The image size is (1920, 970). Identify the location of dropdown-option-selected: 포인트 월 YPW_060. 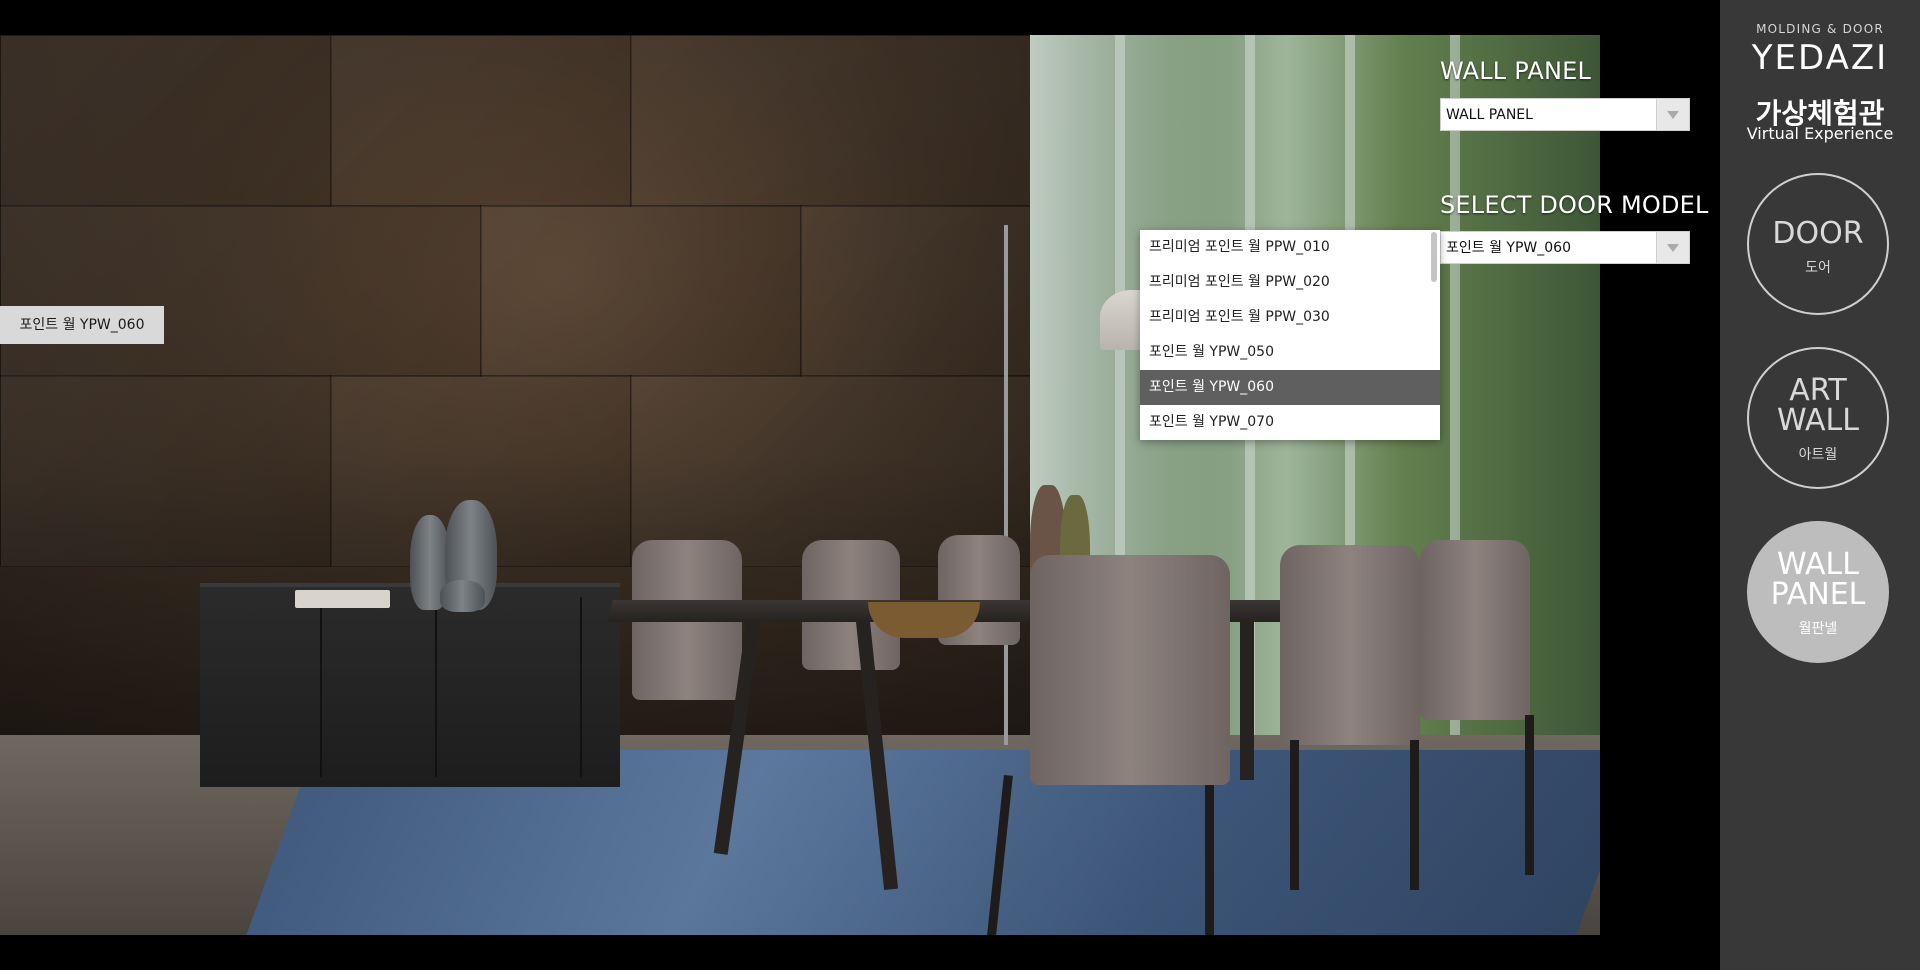
(1290, 387).